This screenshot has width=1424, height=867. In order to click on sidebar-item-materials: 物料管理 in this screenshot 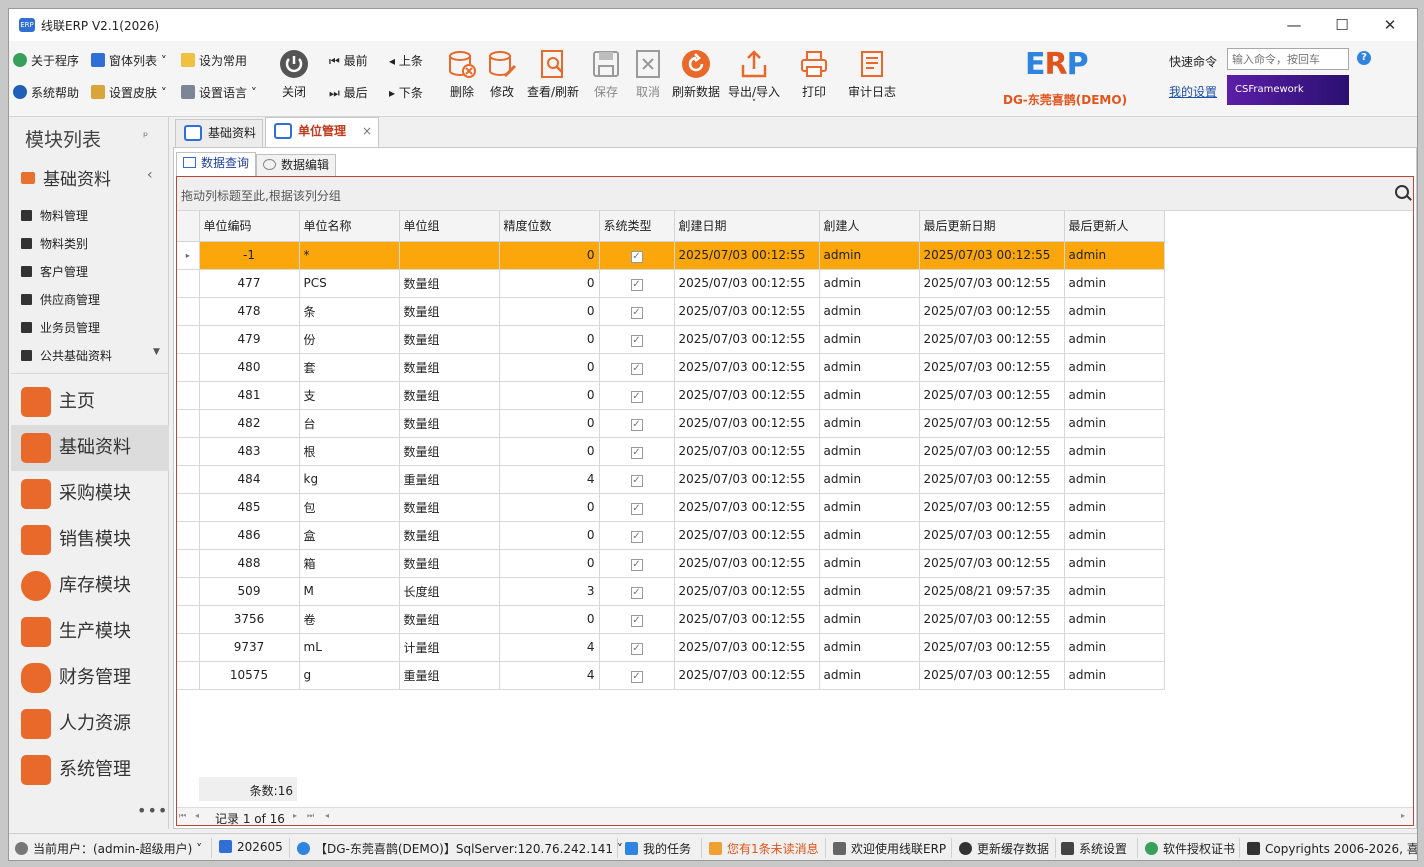, I will do `click(54, 215)`.